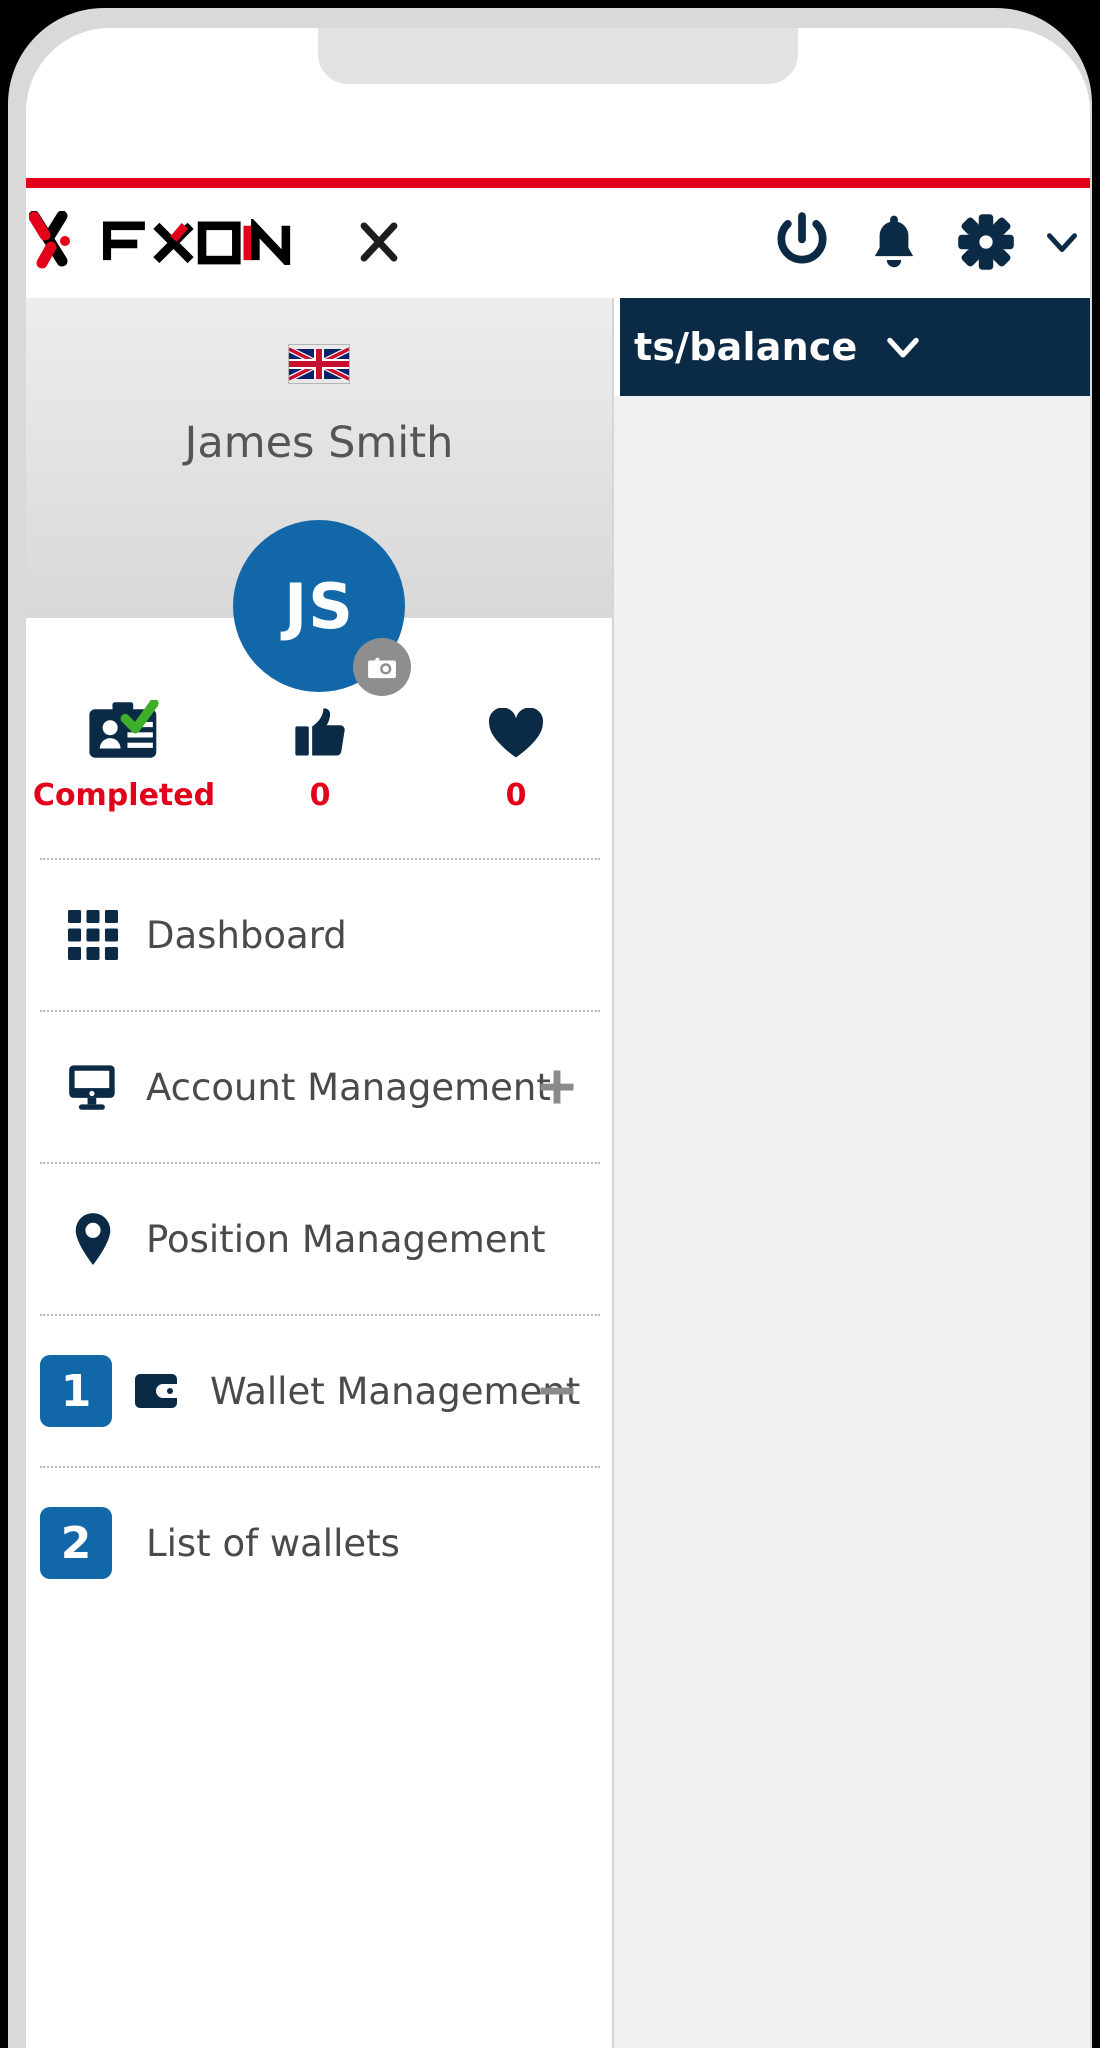 This screenshot has width=1100, height=2048. Describe the element at coordinates (93, 1087) in the screenshot. I see `monitor-icon` at that location.